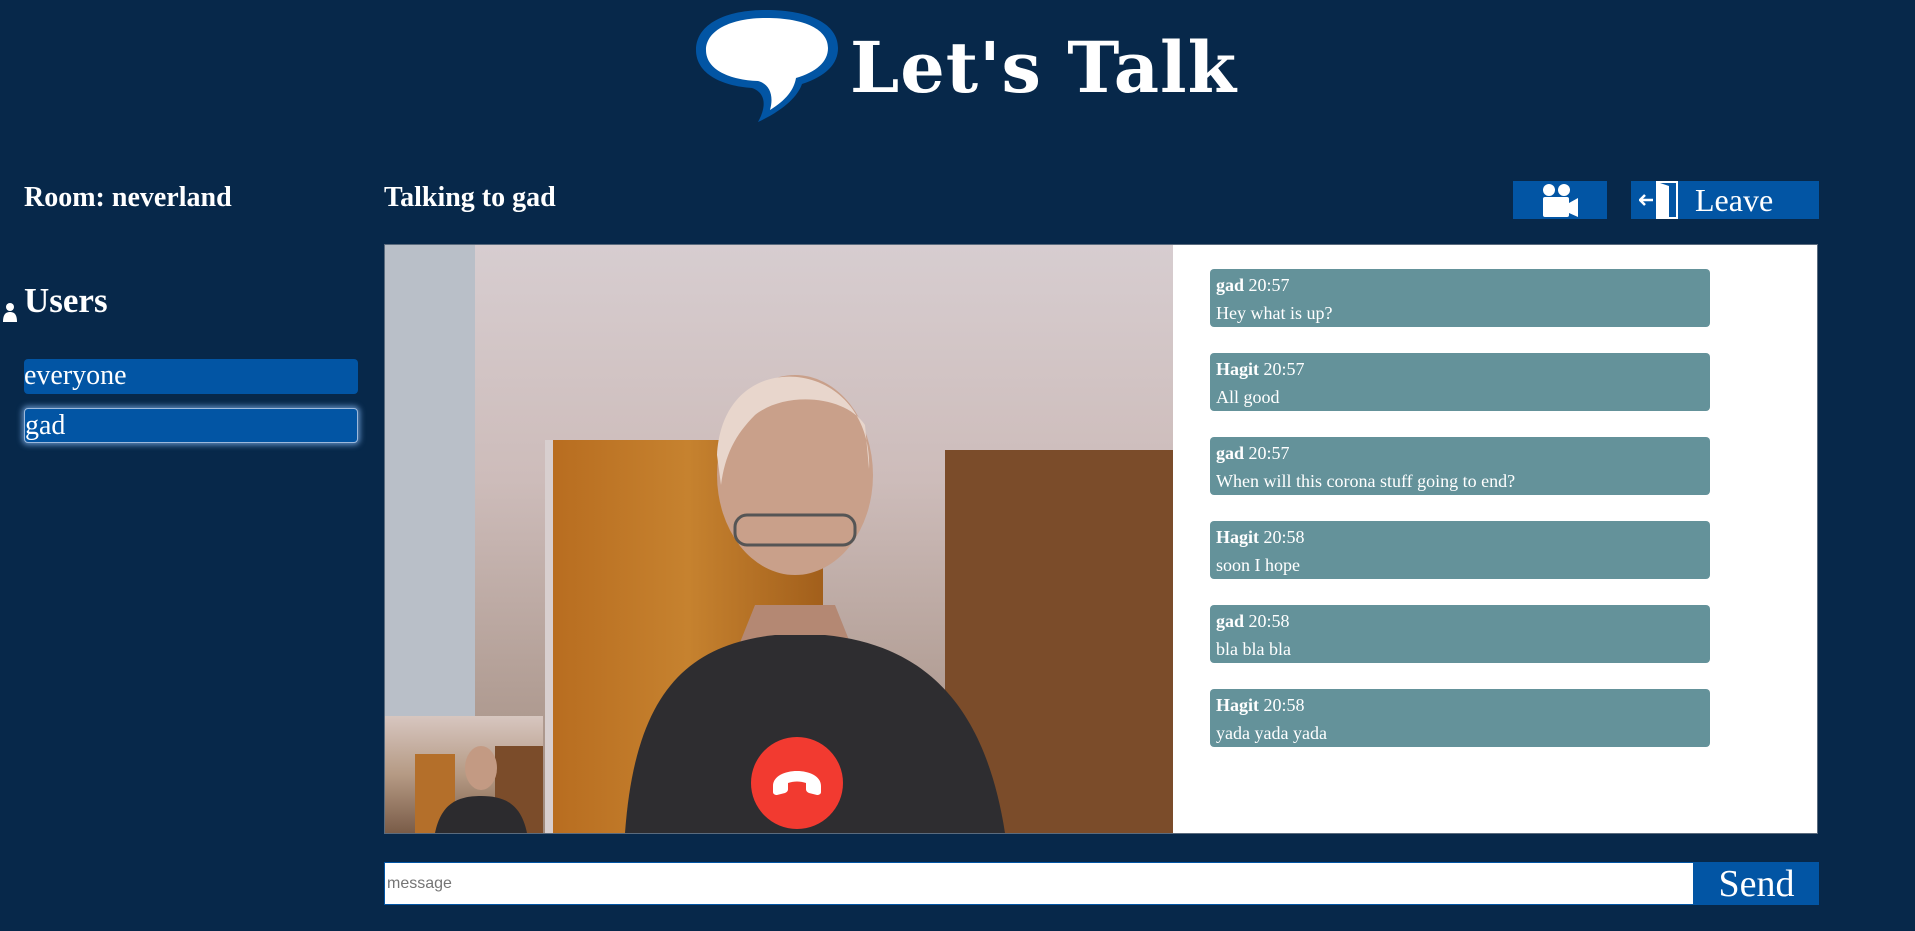 The width and height of the screenshot is (1915, 931). What do you see at coordinates (191, 376) in the screenshot?
I see `user-item-everyone: everyone` at bounding box center [191, 376].